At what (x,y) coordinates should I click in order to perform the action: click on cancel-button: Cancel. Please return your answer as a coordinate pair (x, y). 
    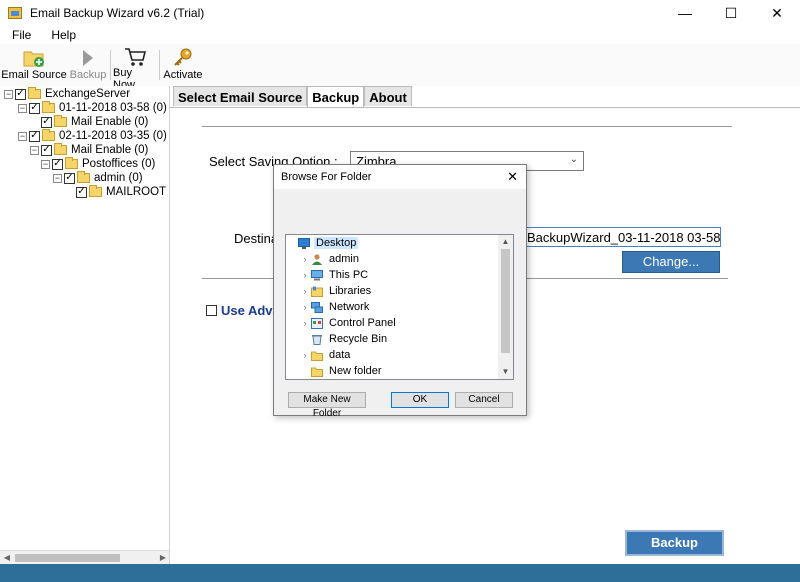
    Looking at the image, I should click on (484, 400).